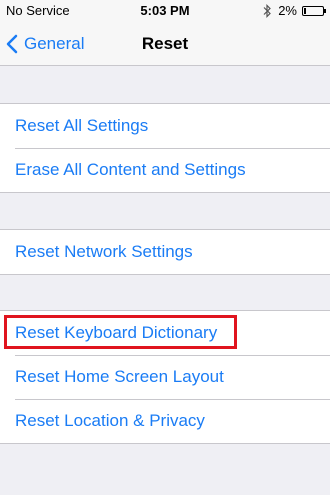 This screenshot has width=330, height=495. Describe the element at coordinates (82, 125) in the screenshot. I see `row-label: Reset All Settings` at that location.